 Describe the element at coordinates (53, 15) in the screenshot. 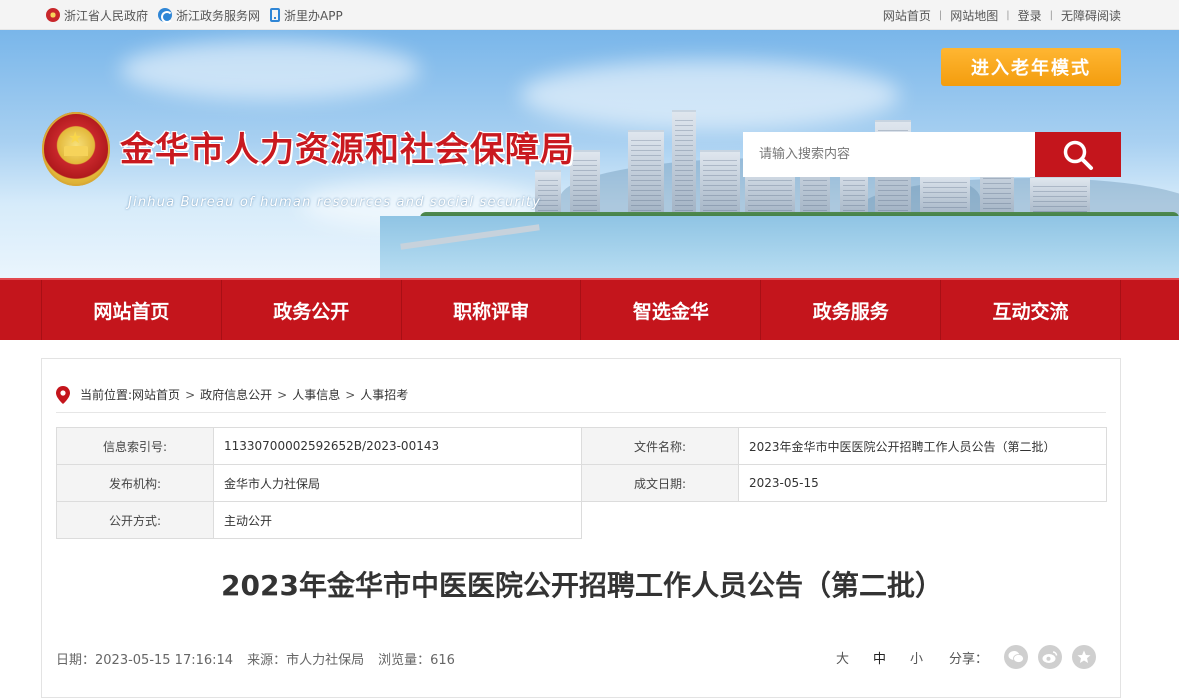

I see `national-emblem-icon` at that location.